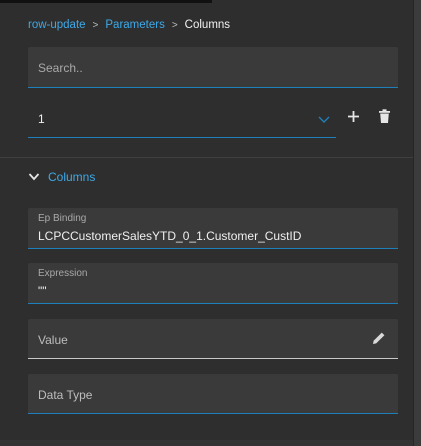 The height and width of the screenshot is (446, 421). I want to click on trash-icon, so click(384, 116).